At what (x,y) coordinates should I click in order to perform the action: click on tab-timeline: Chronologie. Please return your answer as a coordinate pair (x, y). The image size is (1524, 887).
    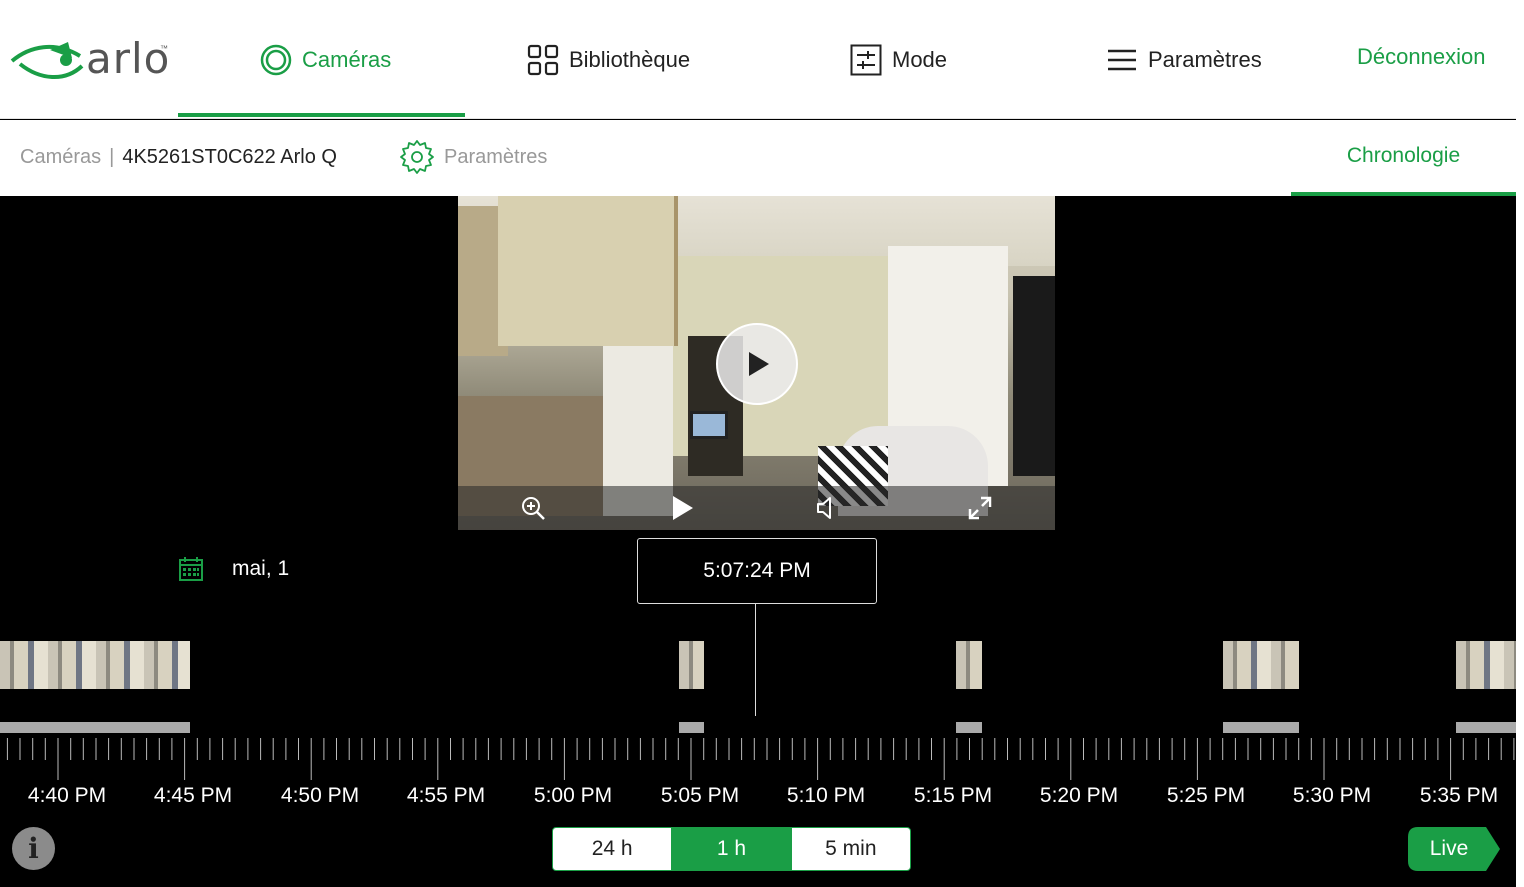
    Looking at the image, I should click on (1403, 158).